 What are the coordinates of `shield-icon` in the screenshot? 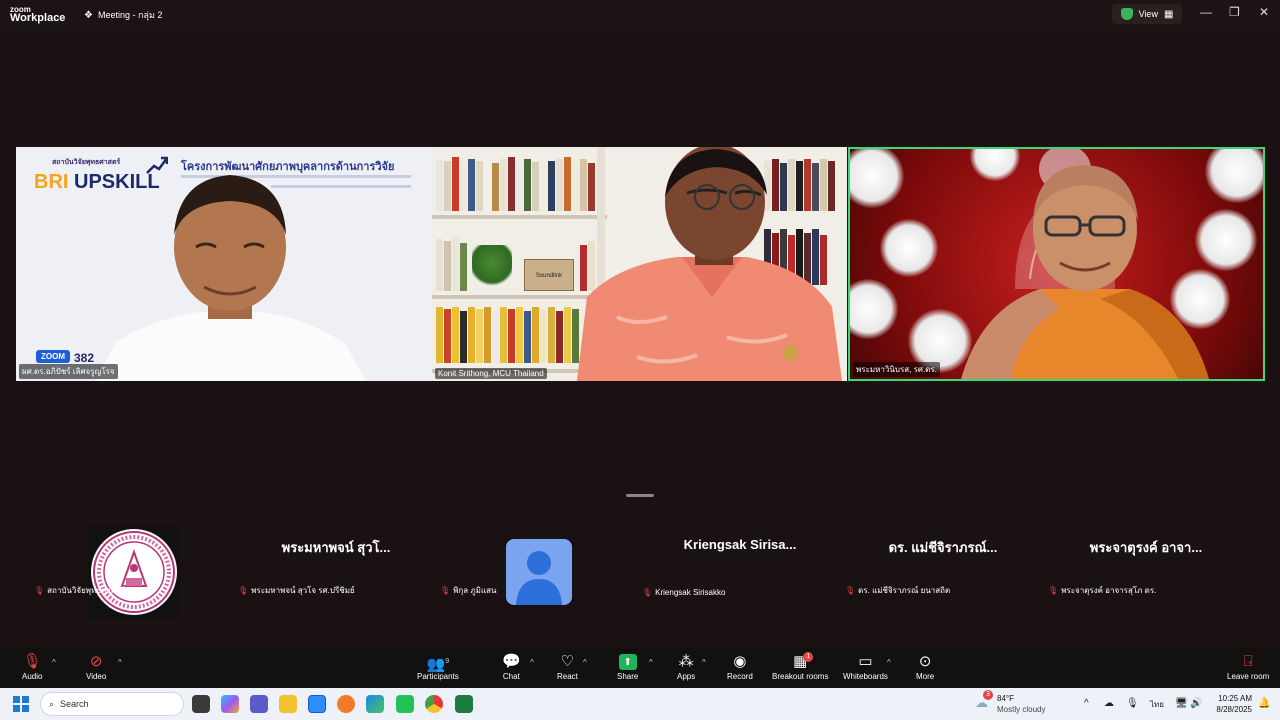 It's located at (1126, 14).